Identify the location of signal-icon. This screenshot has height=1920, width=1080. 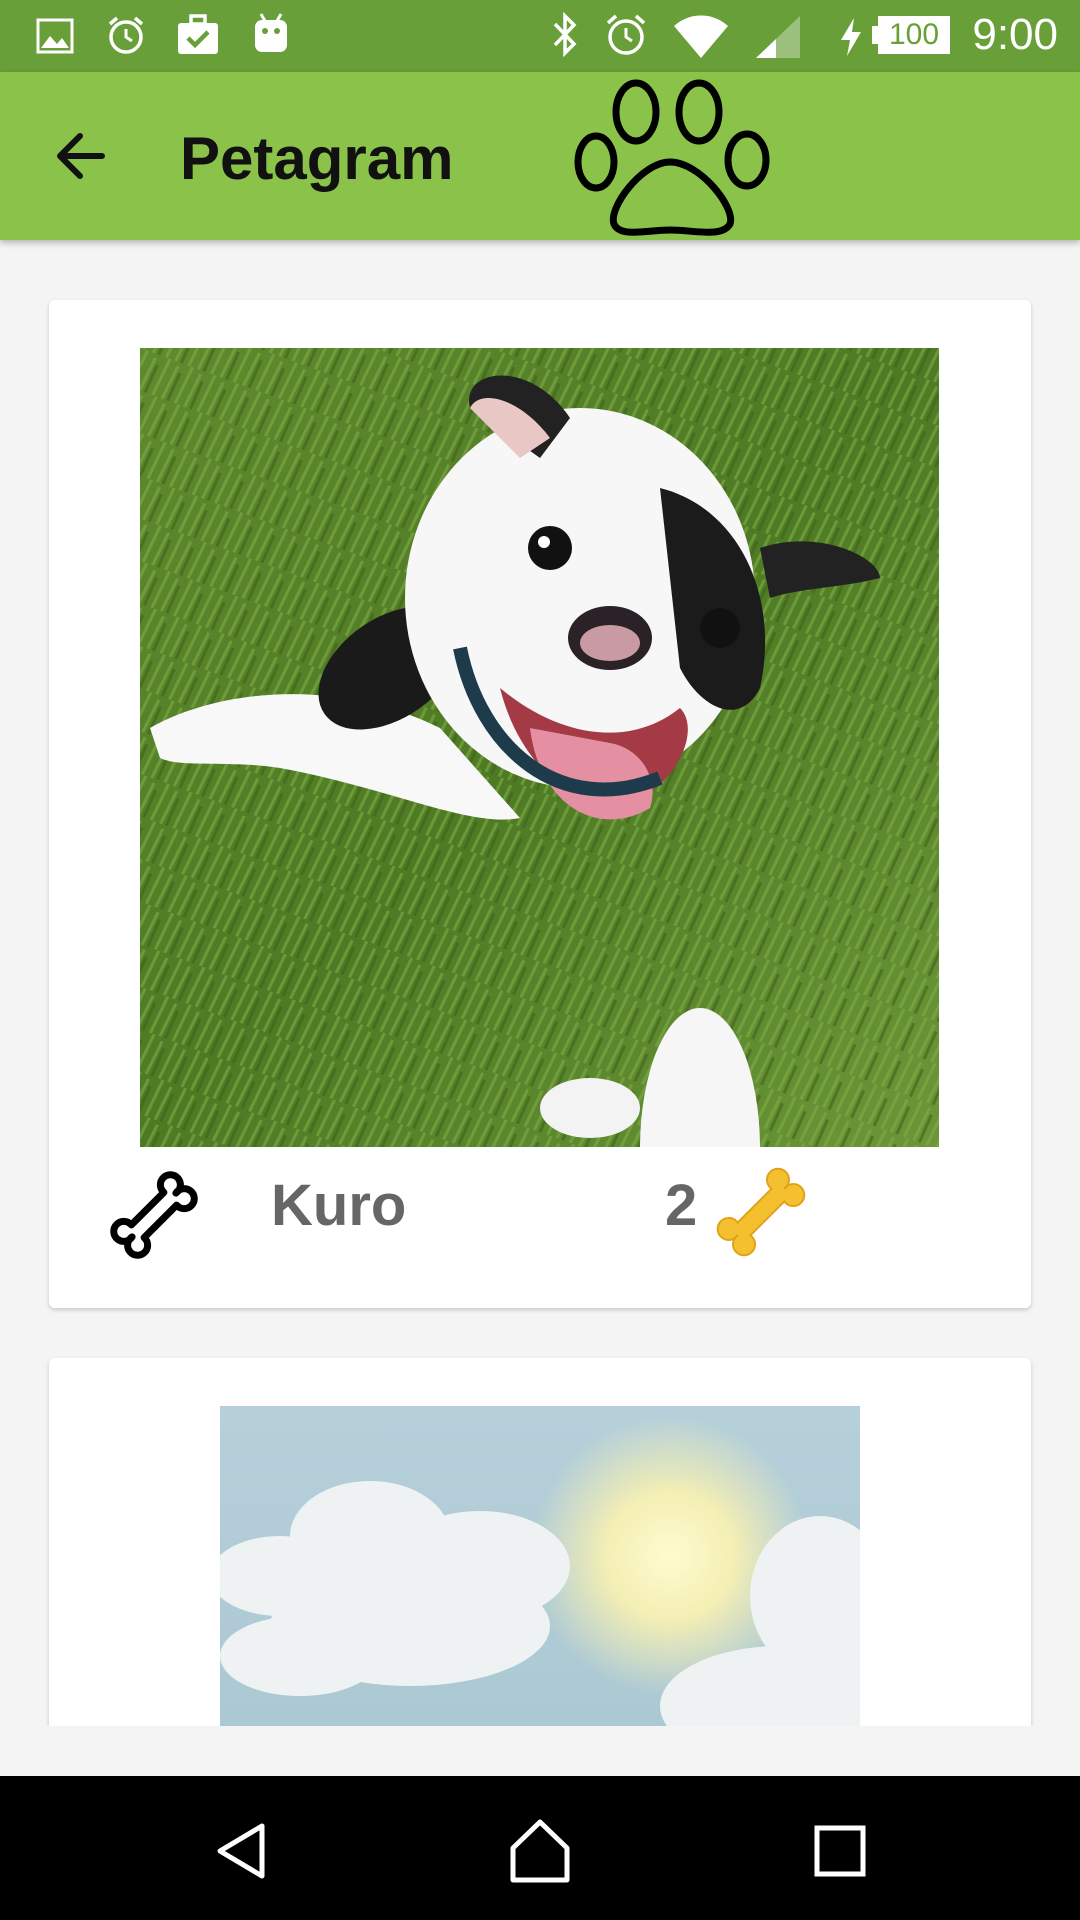
(778, 37).